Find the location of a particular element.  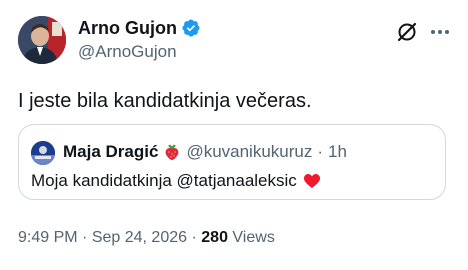

tweet-time: 9:49 PM is located at coordinates (48, 237).